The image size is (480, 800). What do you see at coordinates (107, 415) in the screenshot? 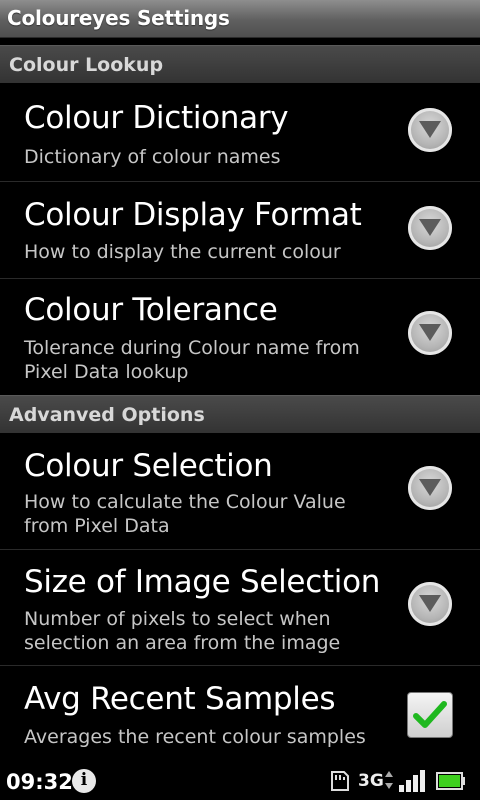
I see `section-header-label: Advanved Options` at bounding box center [107, 415].